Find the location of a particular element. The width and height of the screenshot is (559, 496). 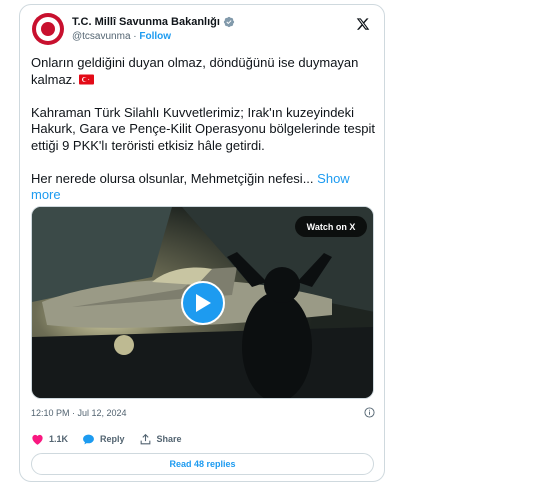

reply-icon is located at coordinates (88, 439).